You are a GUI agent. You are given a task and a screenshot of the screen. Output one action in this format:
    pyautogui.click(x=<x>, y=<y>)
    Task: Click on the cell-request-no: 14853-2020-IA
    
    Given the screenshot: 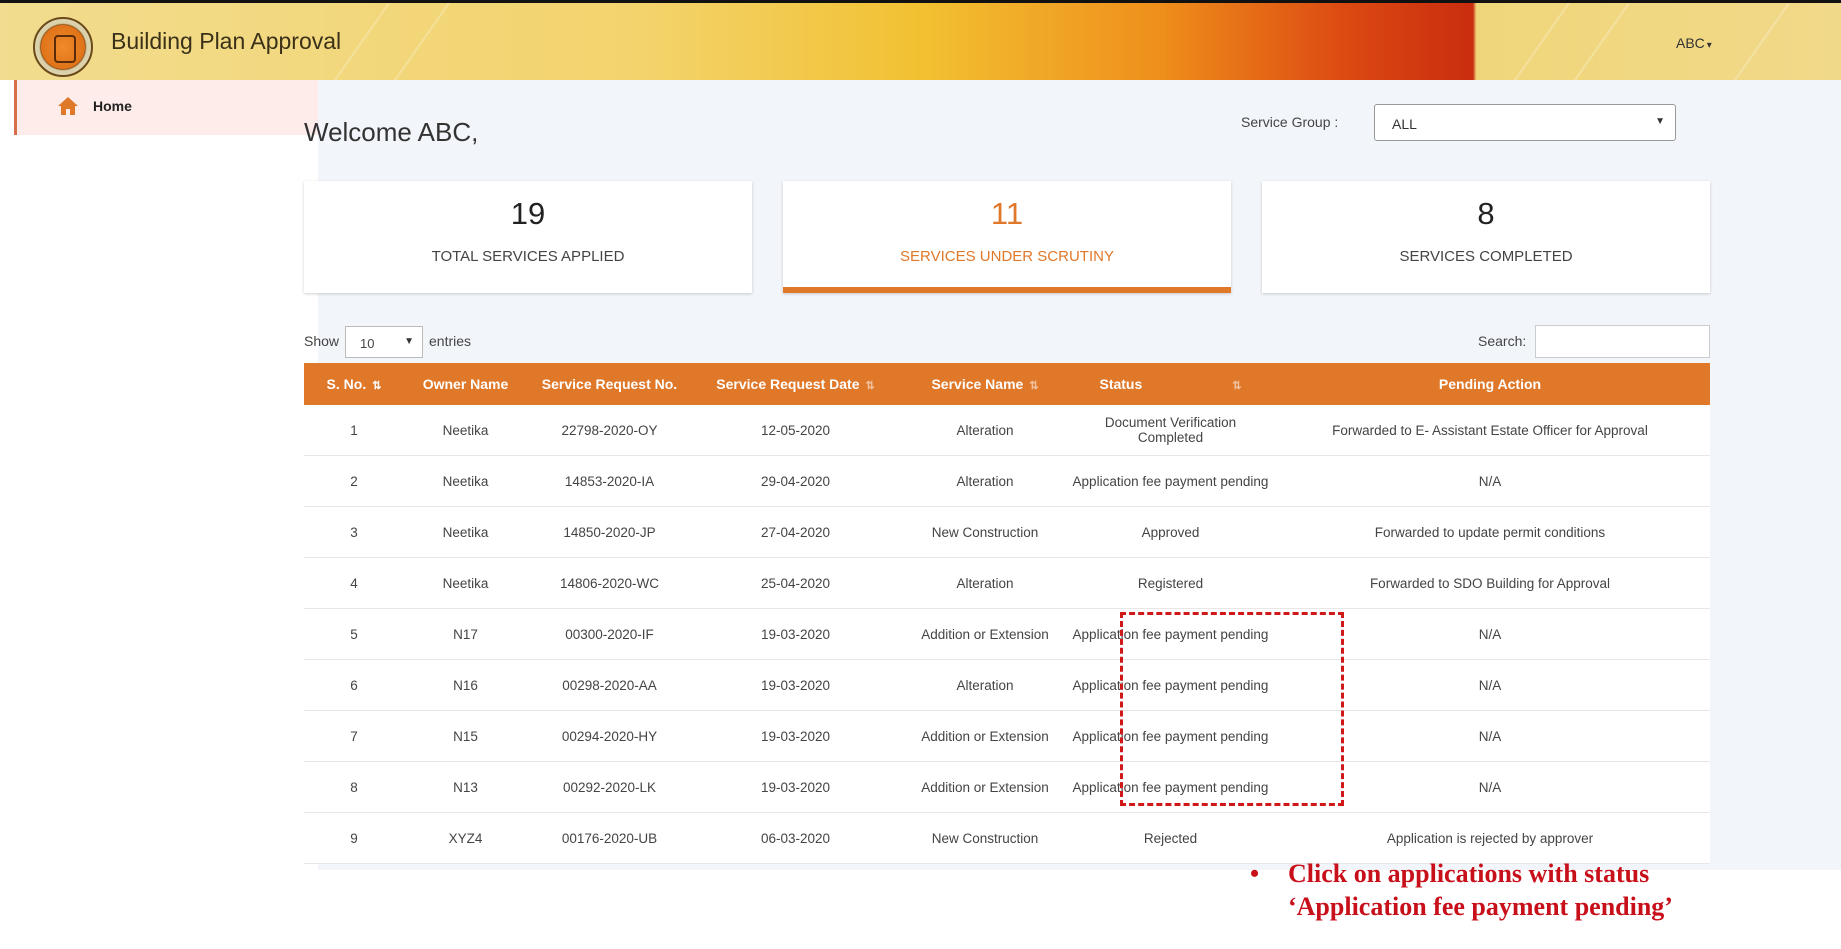 What is the action you would take?
    pyautogui.click(x=609, y=481)
    